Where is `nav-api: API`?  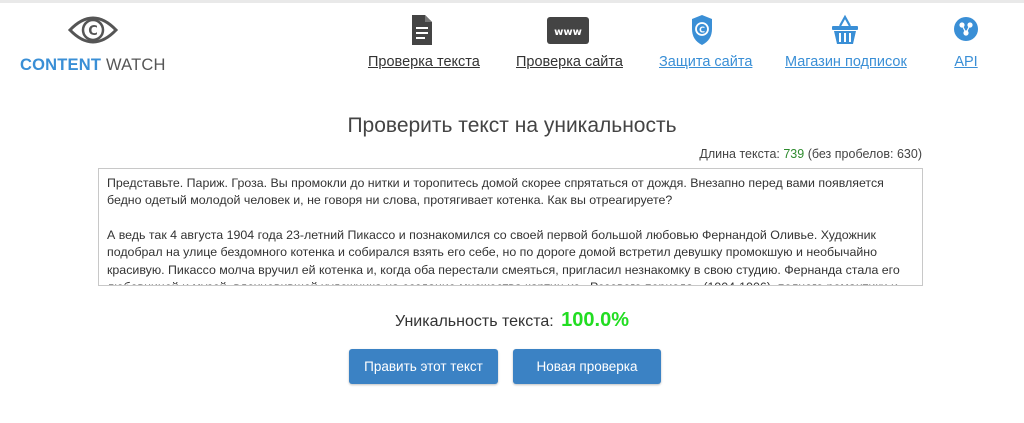
nav-api: API is located at coordinates (966, 41).